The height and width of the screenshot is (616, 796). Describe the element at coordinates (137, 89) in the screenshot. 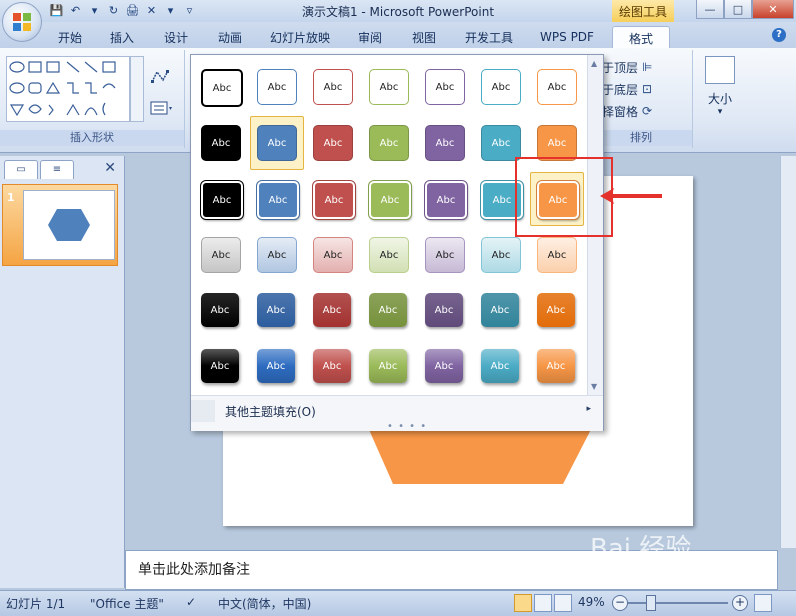

I see `shapes-scrollbar` at that location.